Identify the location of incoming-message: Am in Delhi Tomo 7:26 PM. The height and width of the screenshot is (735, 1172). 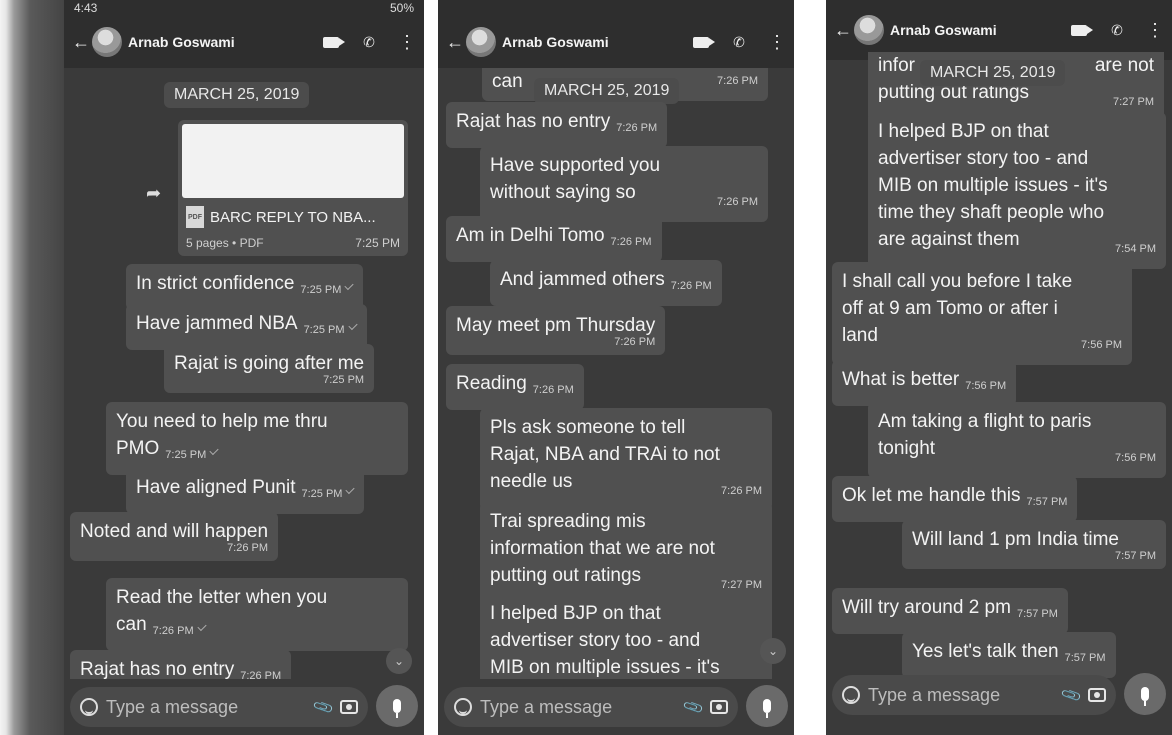
(554, 239).